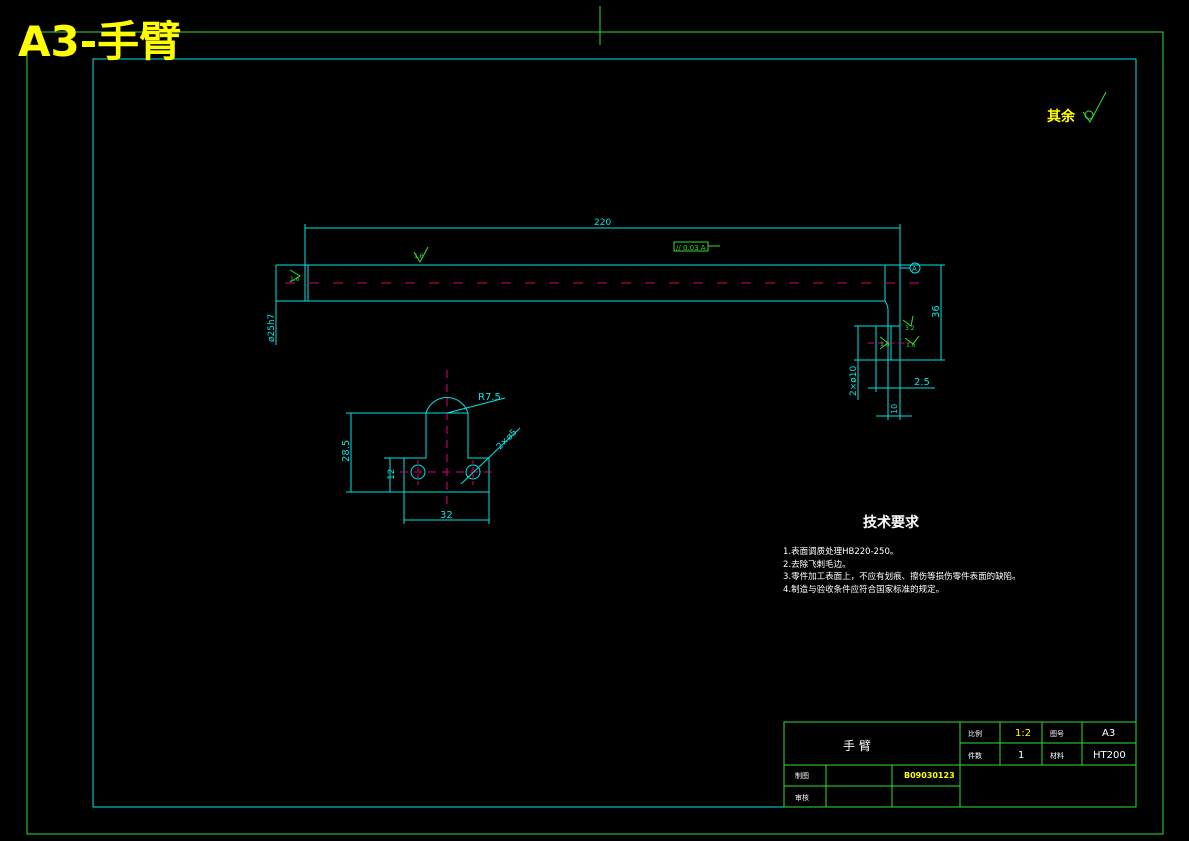 The height and width of the screenshot is (841, 1189). Describe the element at coordinates (272, 328) in the screenshot. I see `svg-text: ø25h7` at that location.